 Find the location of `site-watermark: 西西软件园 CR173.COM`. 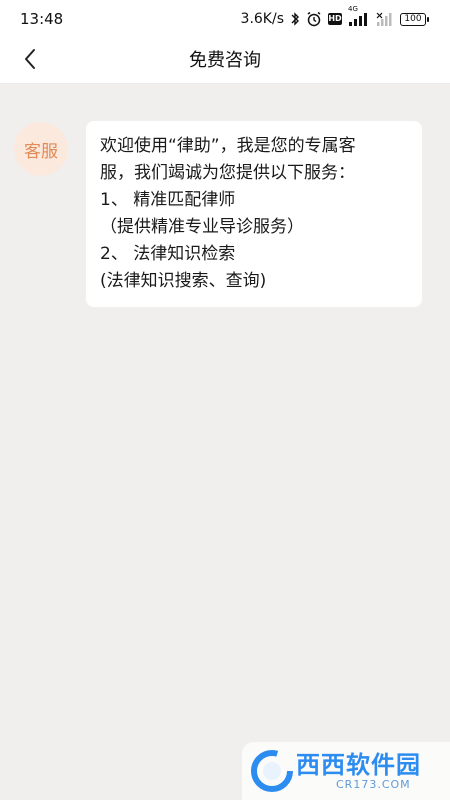

site-watermark: 西西软件园 CR173.COM is located at coordinates (346, 771).